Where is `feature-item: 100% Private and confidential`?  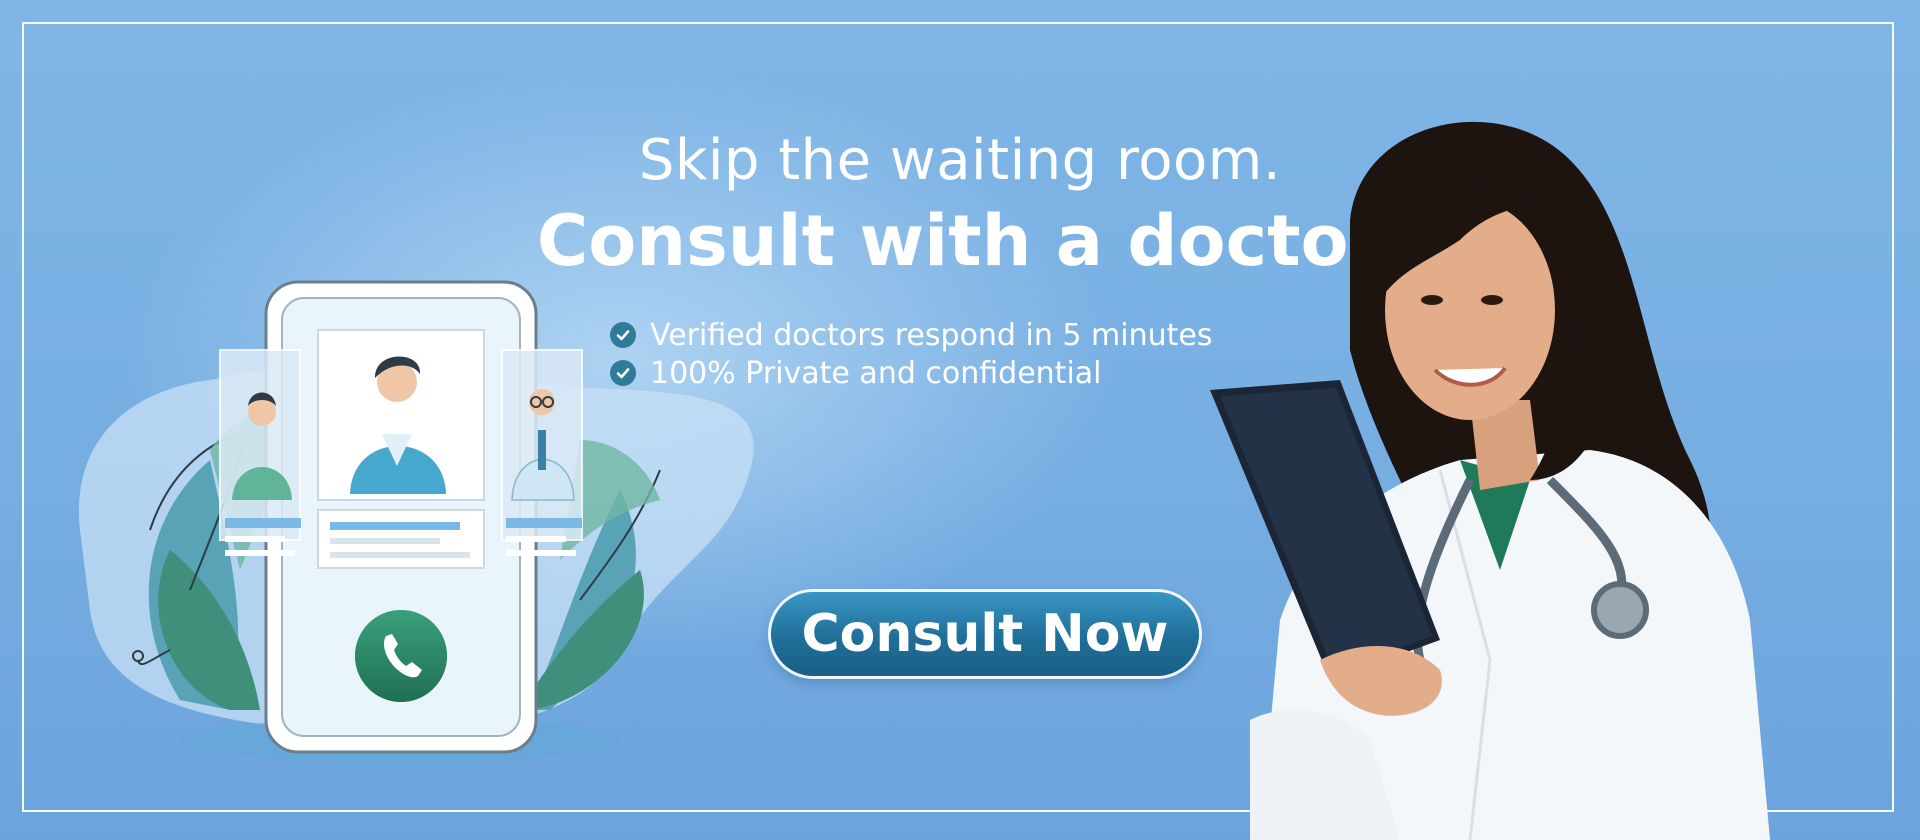
feature-item: 100% Private and confidential is located at coordinates (911, 373).